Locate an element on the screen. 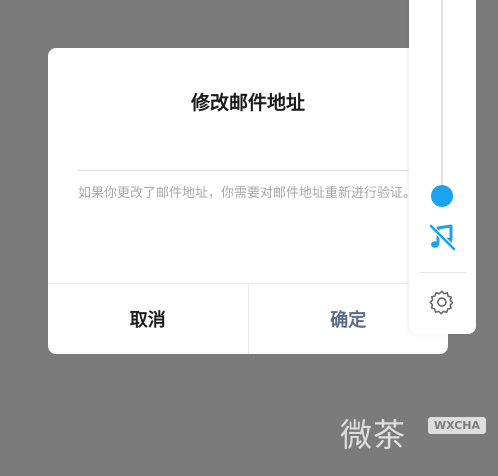 Image resolution: width=498 pixels, height=476 pixels. dialog-buttons: 取消 确定 is located at coordinates (248, 318).